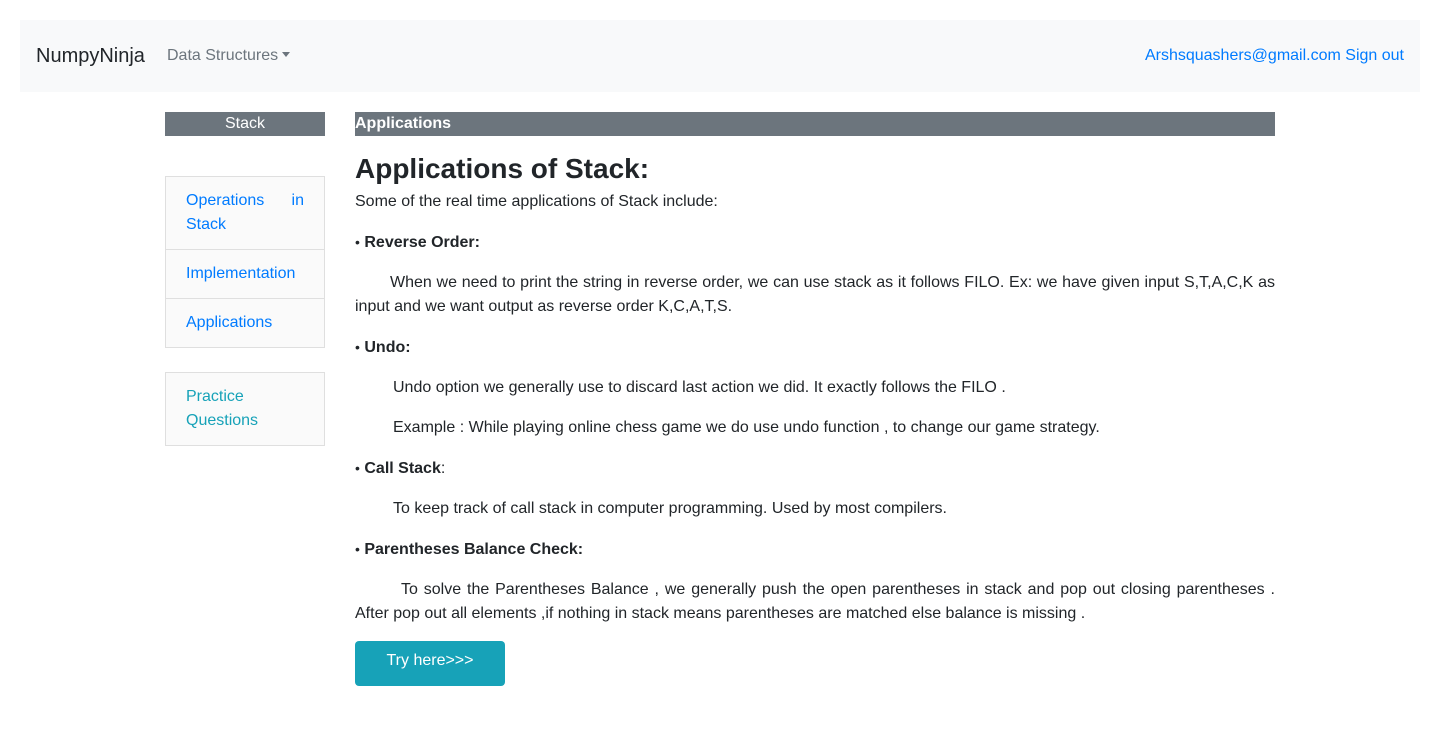 Image resolution: width=1440 pixels, height=747 pixels. Describe the element at coordinates (387, 347) in the screenshot. I see `heading-text: Undo:` at that location.